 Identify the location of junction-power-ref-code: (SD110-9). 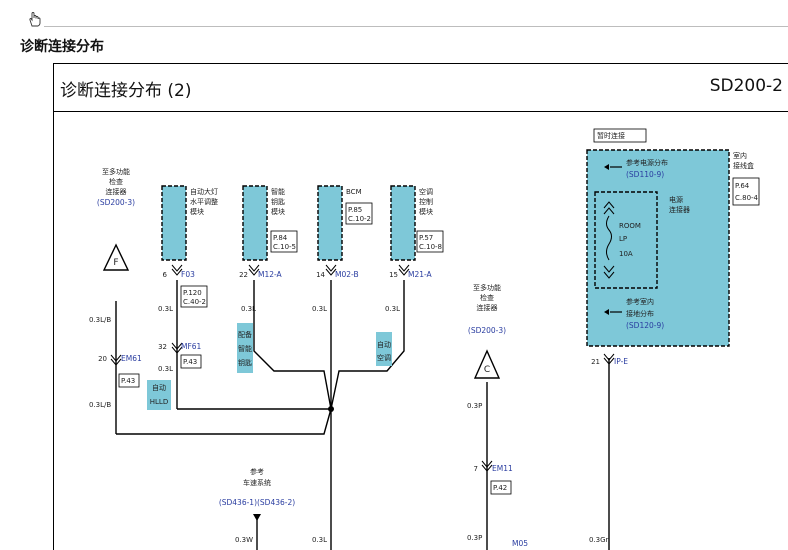
(645, 174).